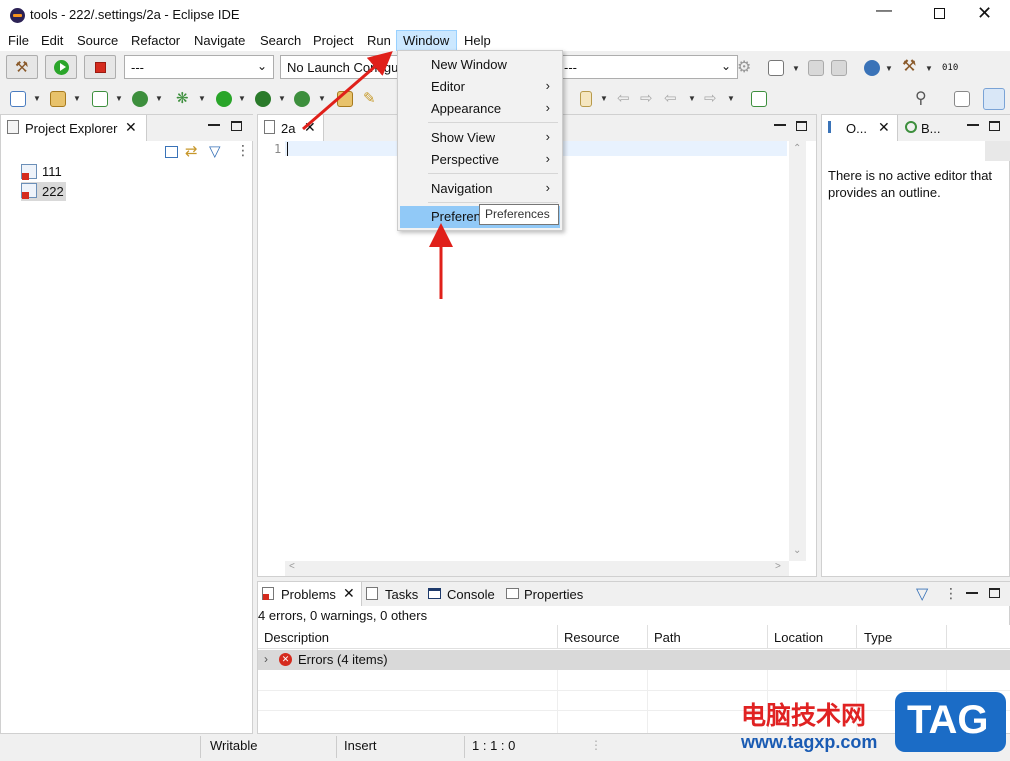 The height and width of the screenshot is (761, 1010). I want to click on new-other-icon, so click(140, 99).